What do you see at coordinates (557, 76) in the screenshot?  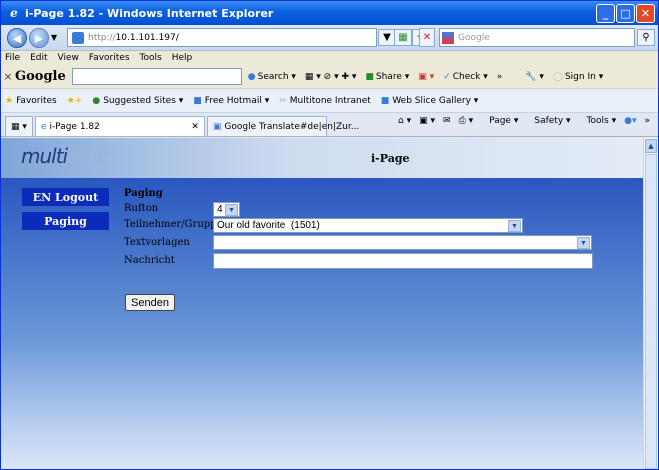 I see `user-icon: ◯` at bounding box center [557, 76].